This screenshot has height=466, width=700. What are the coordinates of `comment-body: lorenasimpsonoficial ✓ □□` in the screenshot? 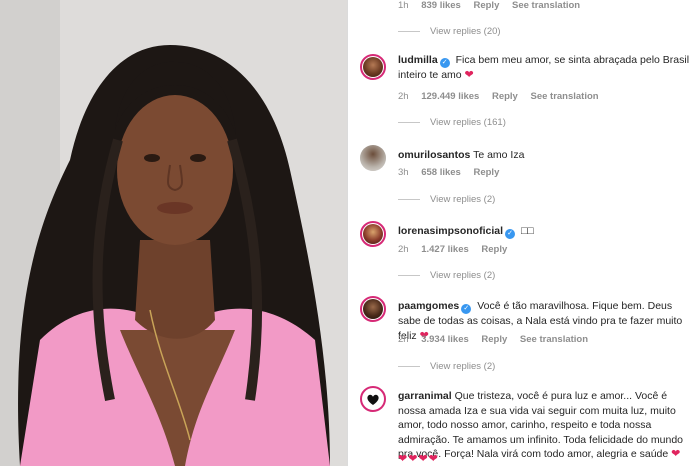 It's located at (547, 231).